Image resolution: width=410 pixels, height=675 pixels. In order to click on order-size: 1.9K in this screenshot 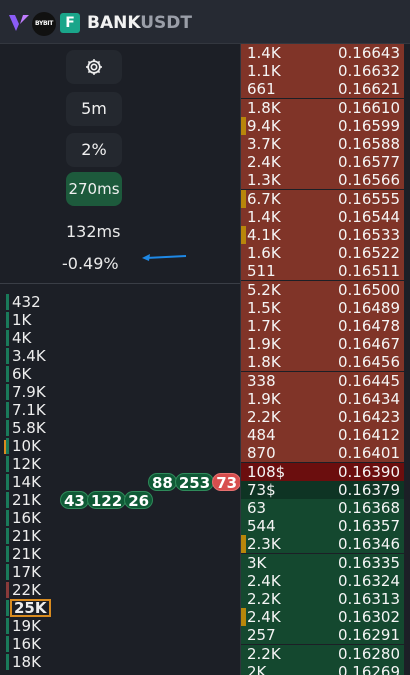, I will do `click(264, 398)`.